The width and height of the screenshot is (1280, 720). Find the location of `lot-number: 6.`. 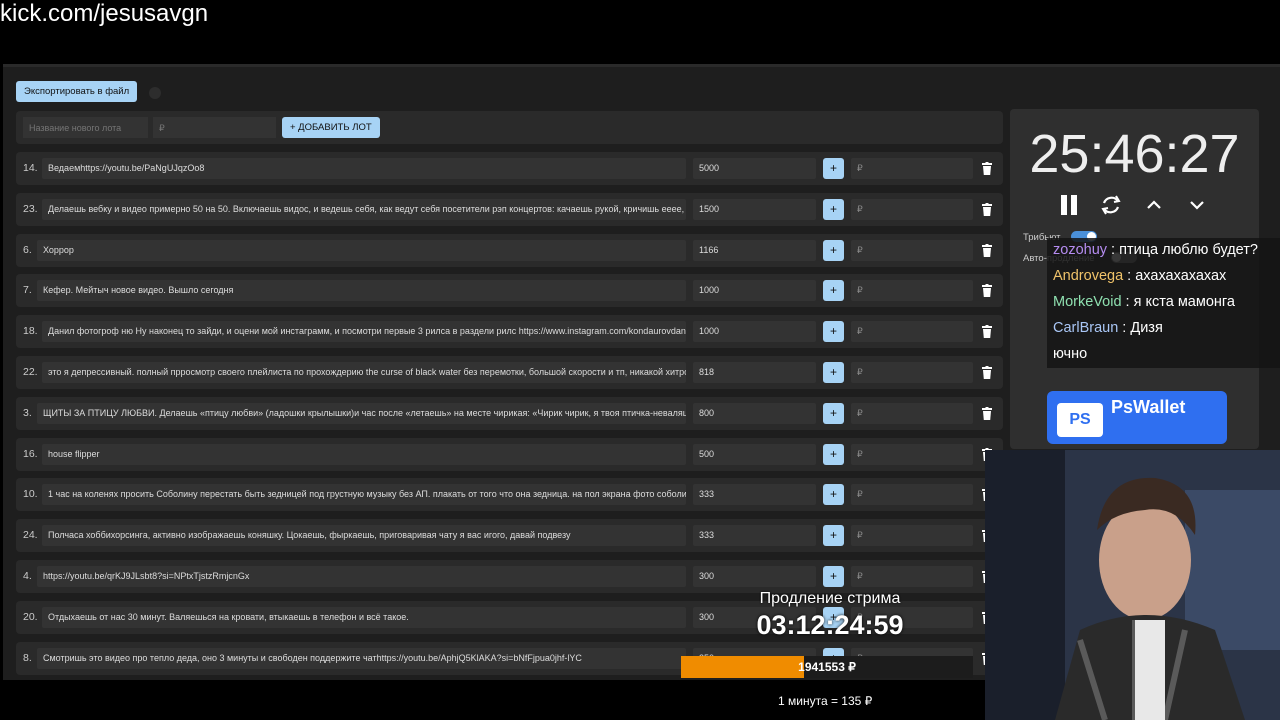

lot-number: 6. is located at coordinates (27, 249).